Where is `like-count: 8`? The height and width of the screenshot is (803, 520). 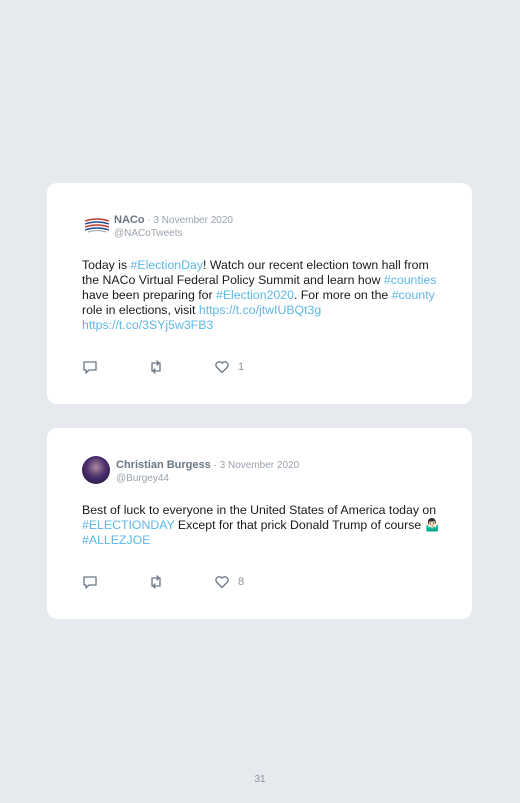 like-count: 8 is located at coordinates (241, 582).